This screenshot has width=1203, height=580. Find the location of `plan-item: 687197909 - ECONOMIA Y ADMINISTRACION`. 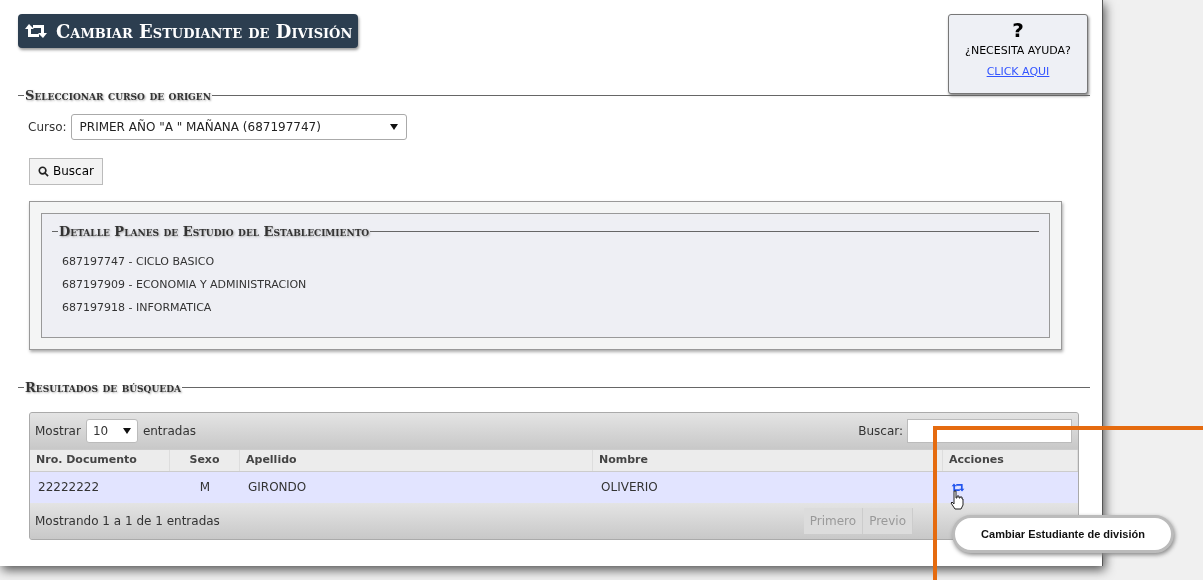

plan-item: 687197909 - ECONOMIA Y ADMINISTRACION is located at coordinates (185, 285).